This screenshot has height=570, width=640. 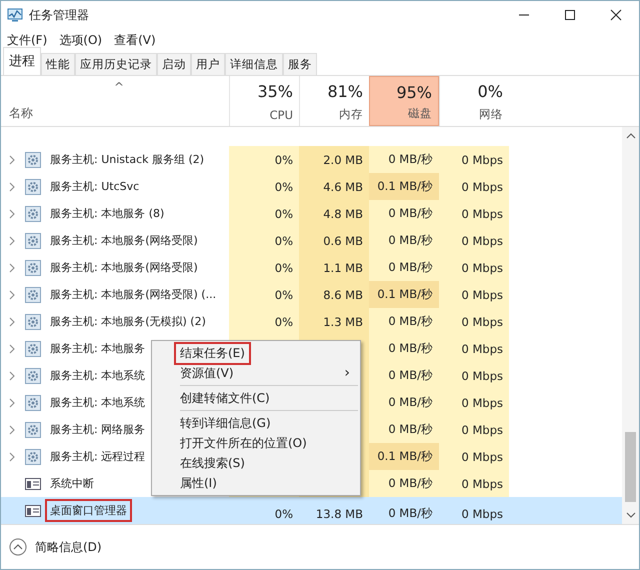 What do you see at coordinates (334, 294) in the screenshot?
I see `memory-cell: 8.6 MB` at bounding box center [334, 294].